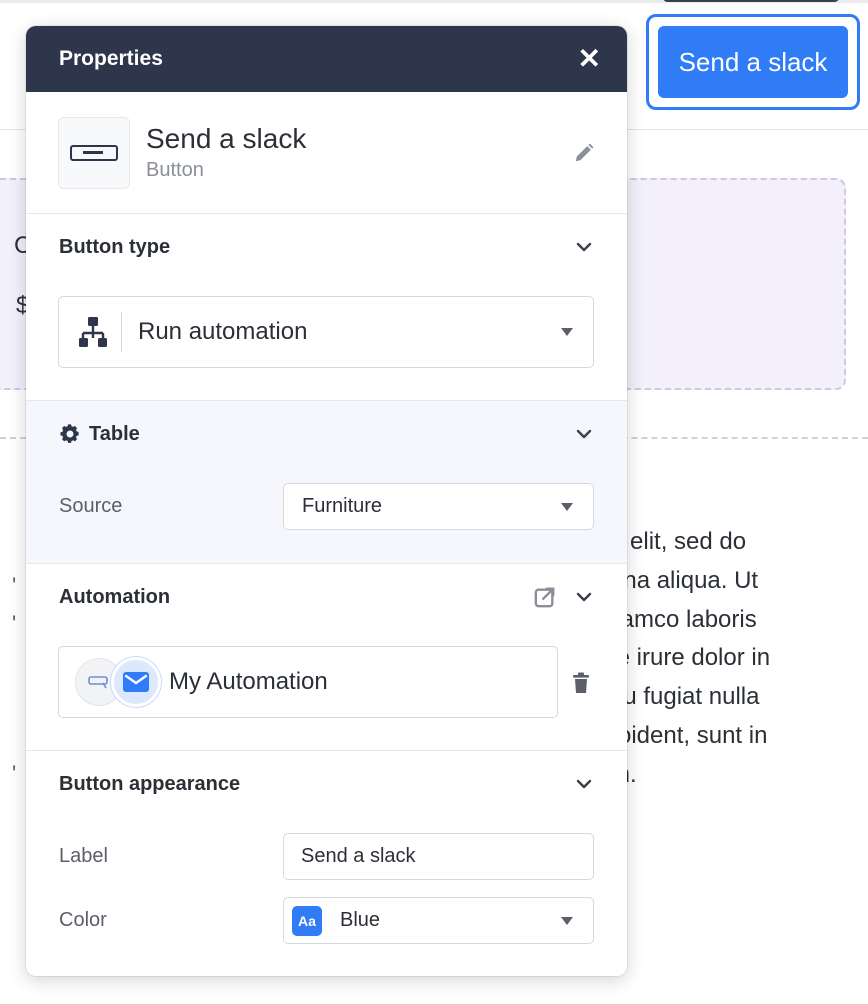 Image resolution: width=868 pixels, height=1004 pixels. What do you see at coordinates (307, 920) in the screenshot?
I see `text-style-icon: Aa` at bounding box center [307, 920].